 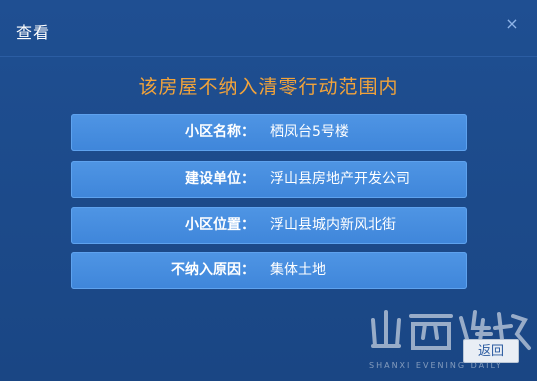 I want to click on info-row-community-name: 小区名称 ： 栖凤台5号楼, so click(x=269, y=132).